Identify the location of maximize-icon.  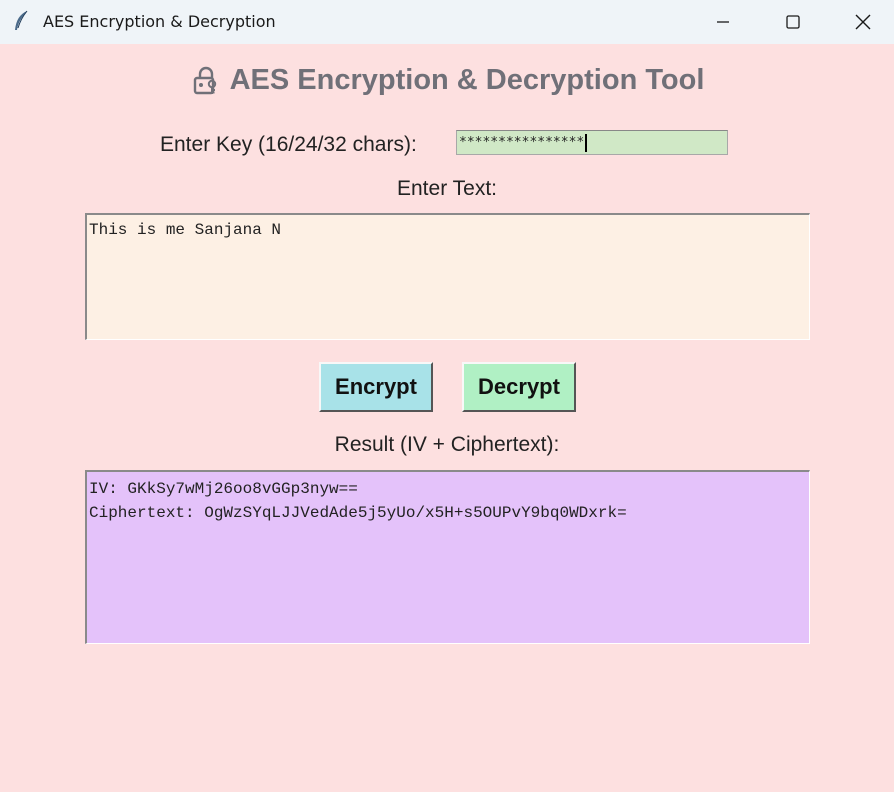
(793, 22).